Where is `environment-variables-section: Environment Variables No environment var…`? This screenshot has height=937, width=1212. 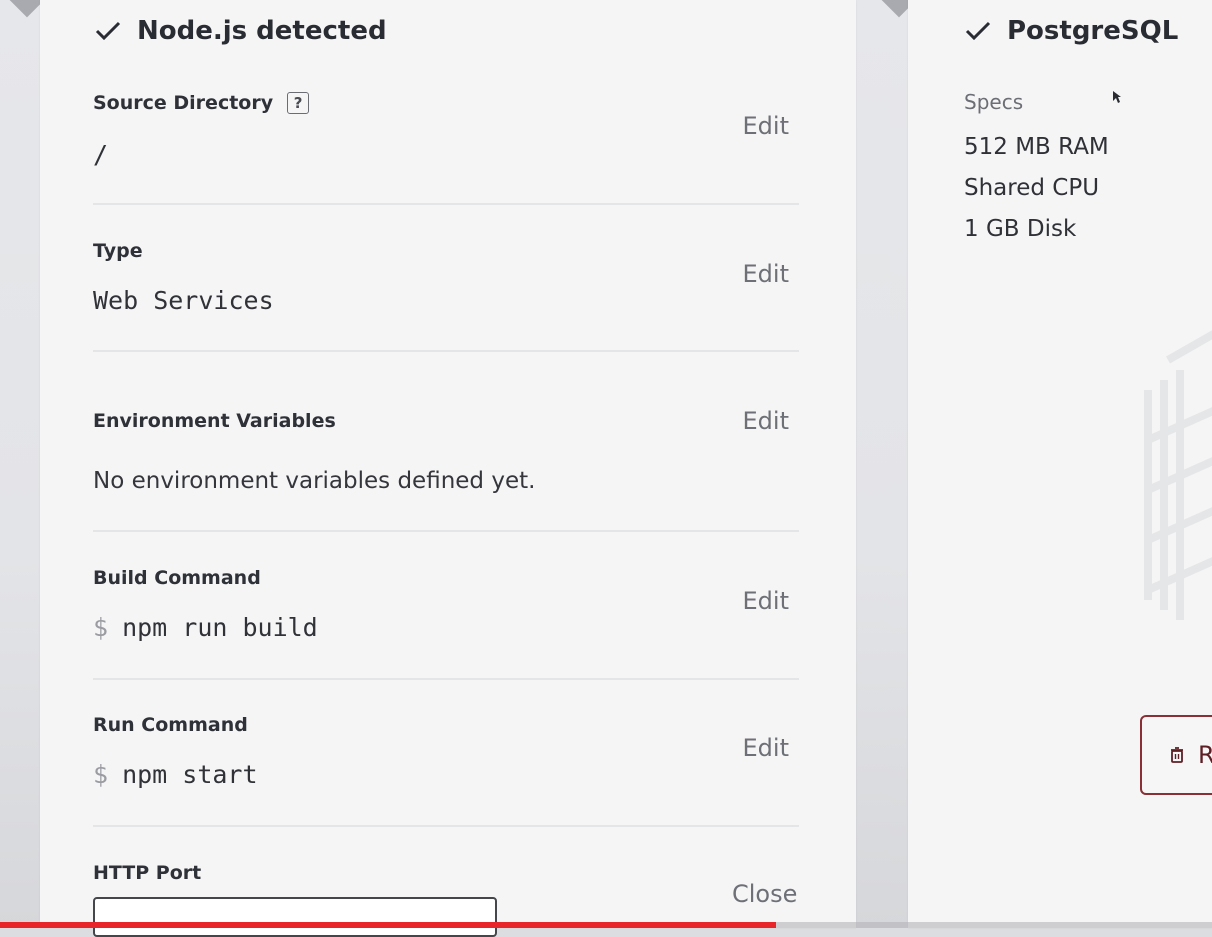 environment-variables-section: Environment Variables No environment var… is located at coordinates (446, 458).